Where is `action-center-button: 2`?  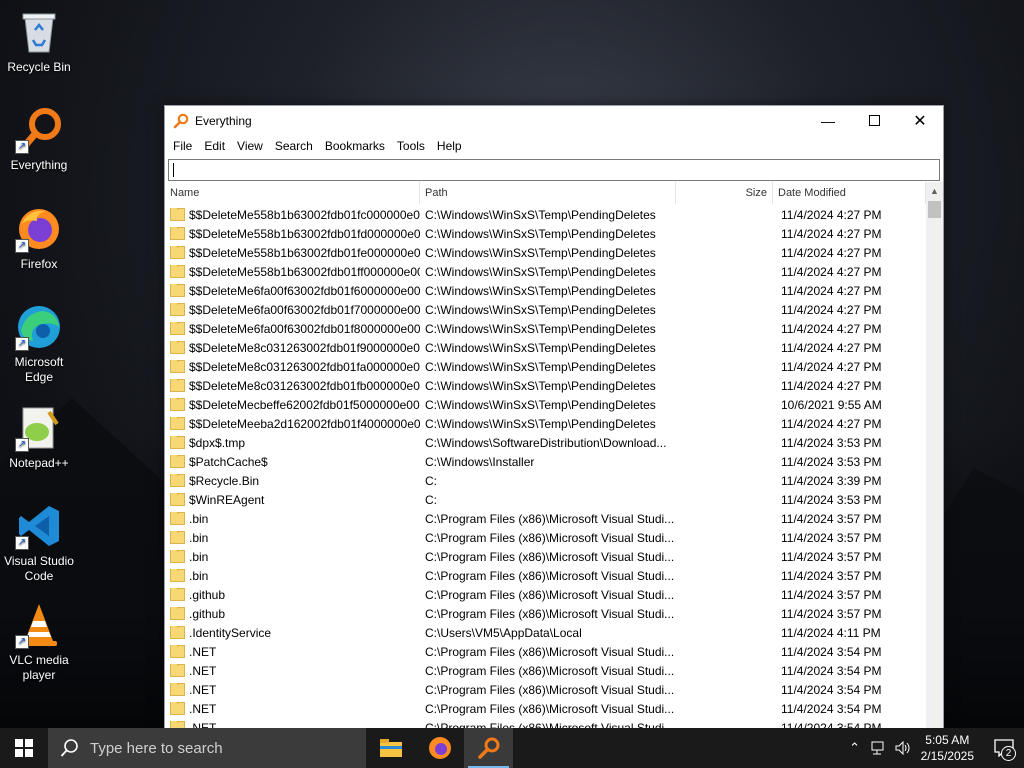
action-center-button: 2 is located at coordinates (1004, 748).